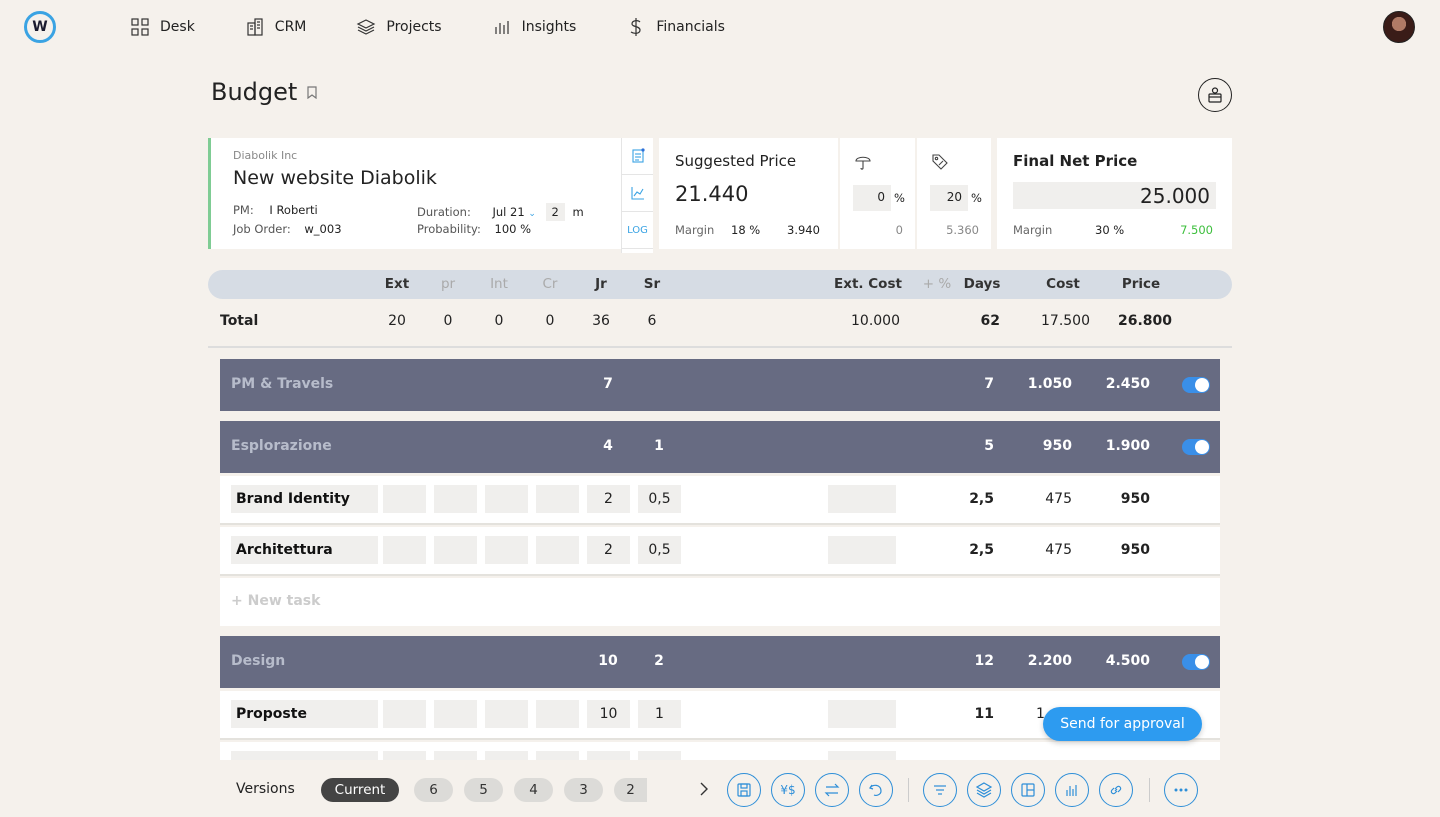 The image size is (1440, 817). I want to click on section-row: Design 10 2 12 2.200 4.500, so click(720, 662).